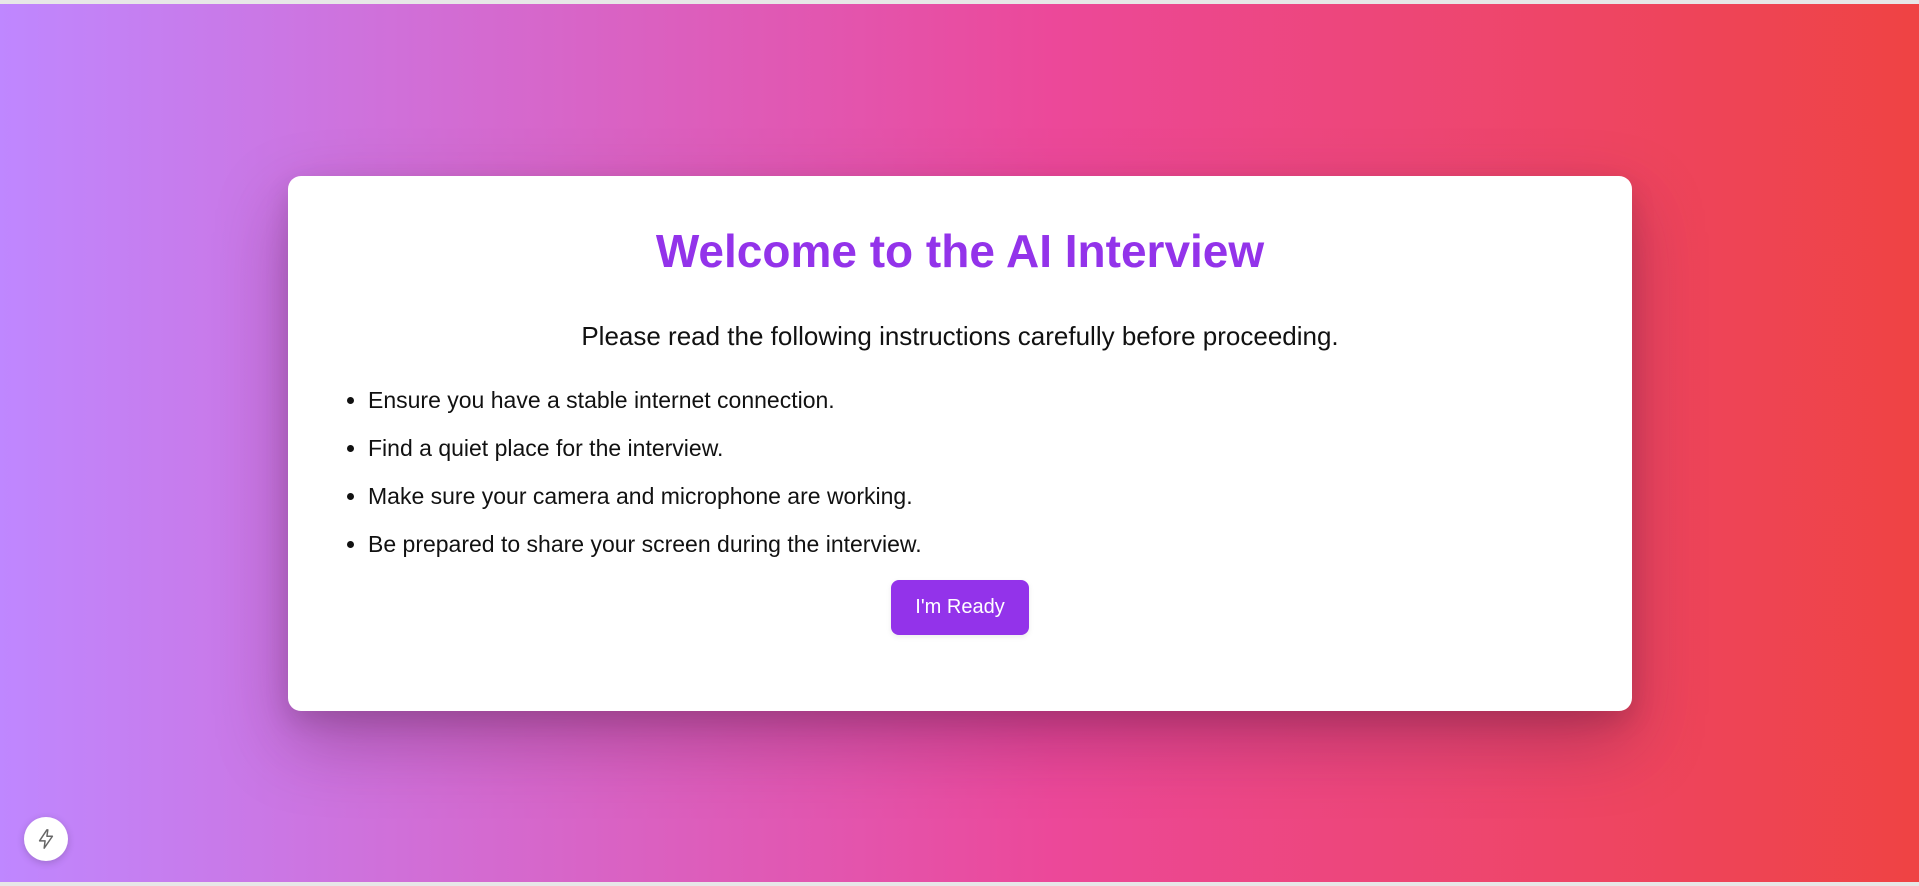  I want to click on floating-action-button, so click(46, 839).